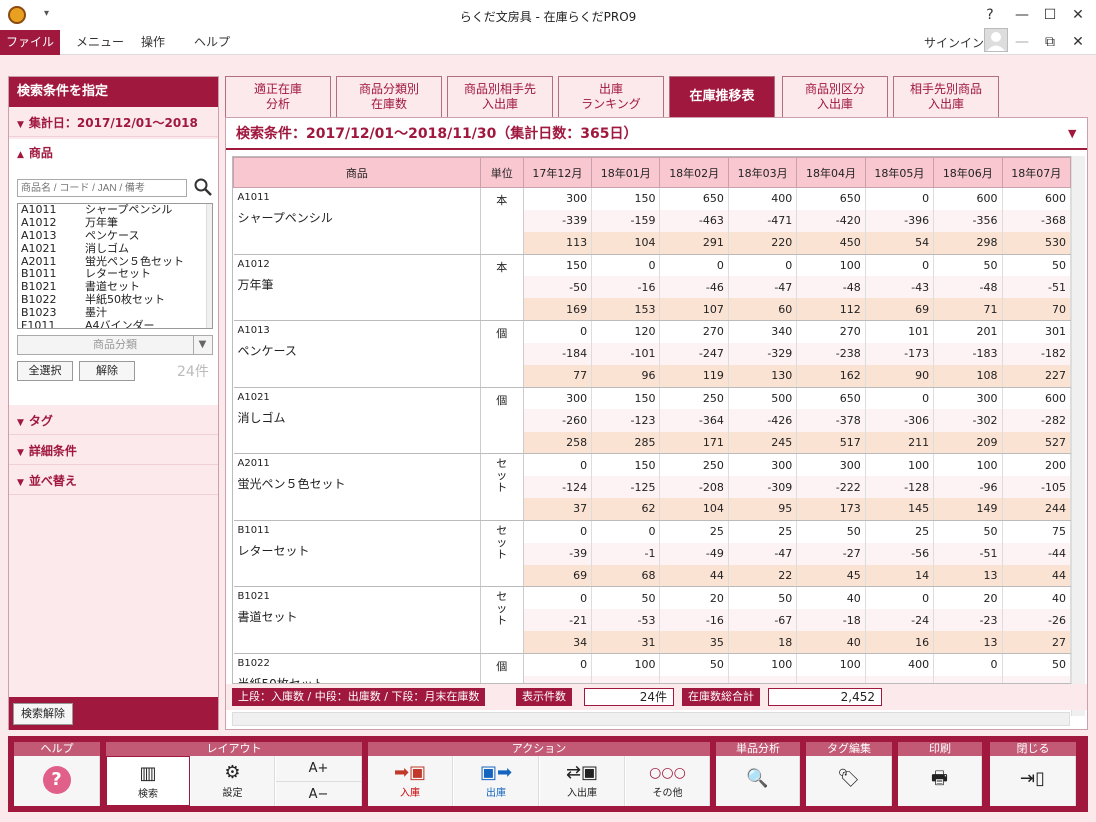 The height and width of the screenshot is (822, 1096). What do you see at coordinates (107, 371) in the screenshot?
I see `release-button: 解除` at bounding box center [107, 371].